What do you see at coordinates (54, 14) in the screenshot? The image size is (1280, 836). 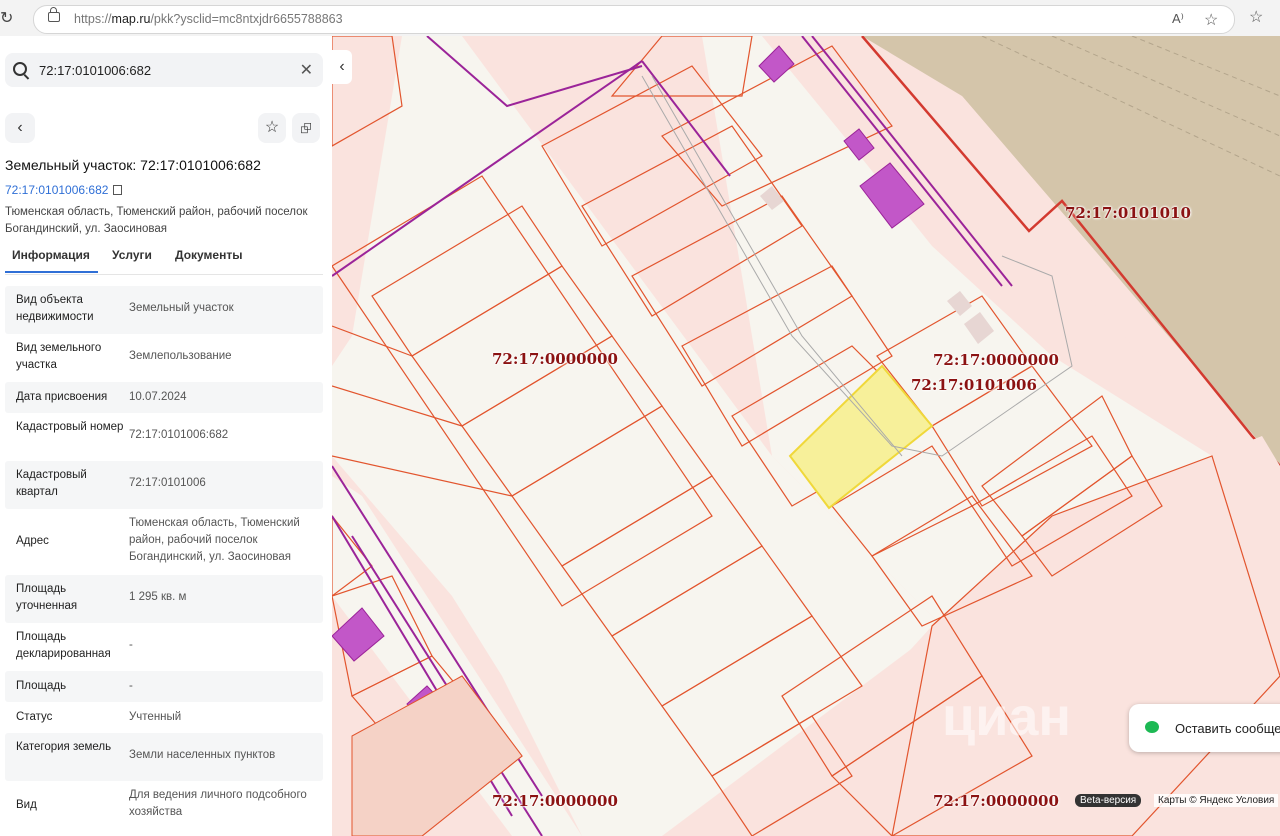 I see `lock-icon` at bounding box center [54, 14].